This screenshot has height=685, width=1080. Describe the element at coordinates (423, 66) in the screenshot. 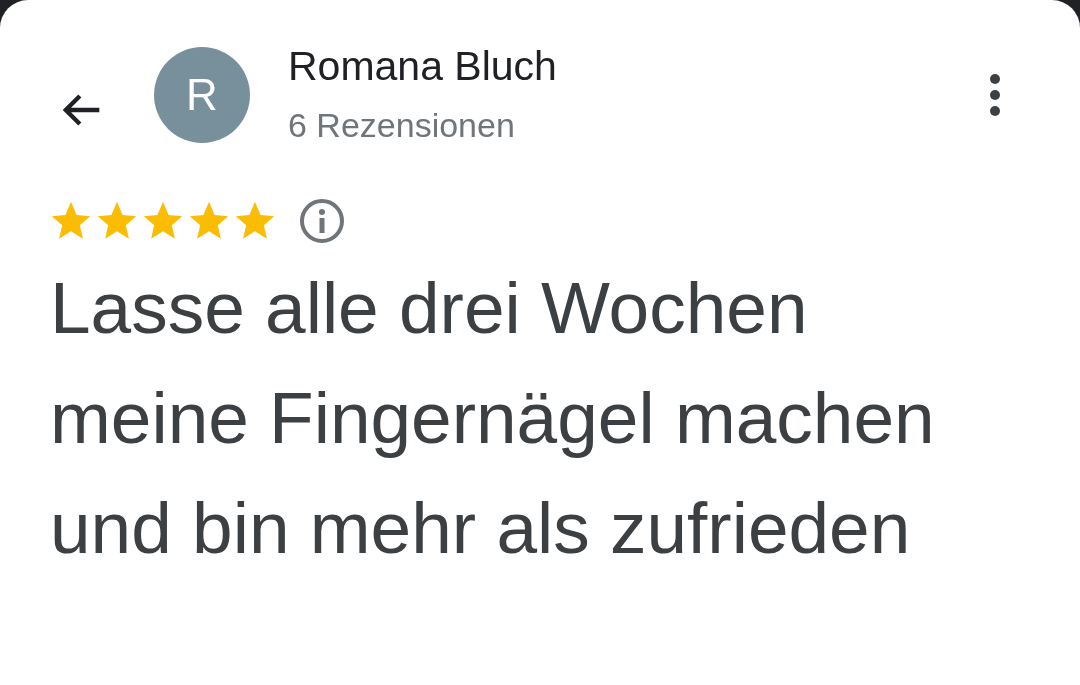

I see `reviewer-name: Romana Bluch` at that location.